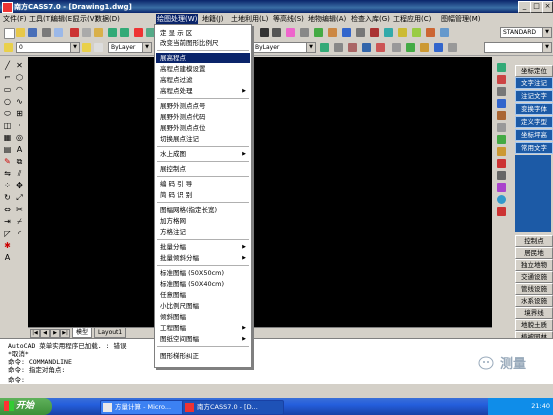  Describe the element at coordinates (501, 199) in the screenshot. I see `info-icon` at that location.